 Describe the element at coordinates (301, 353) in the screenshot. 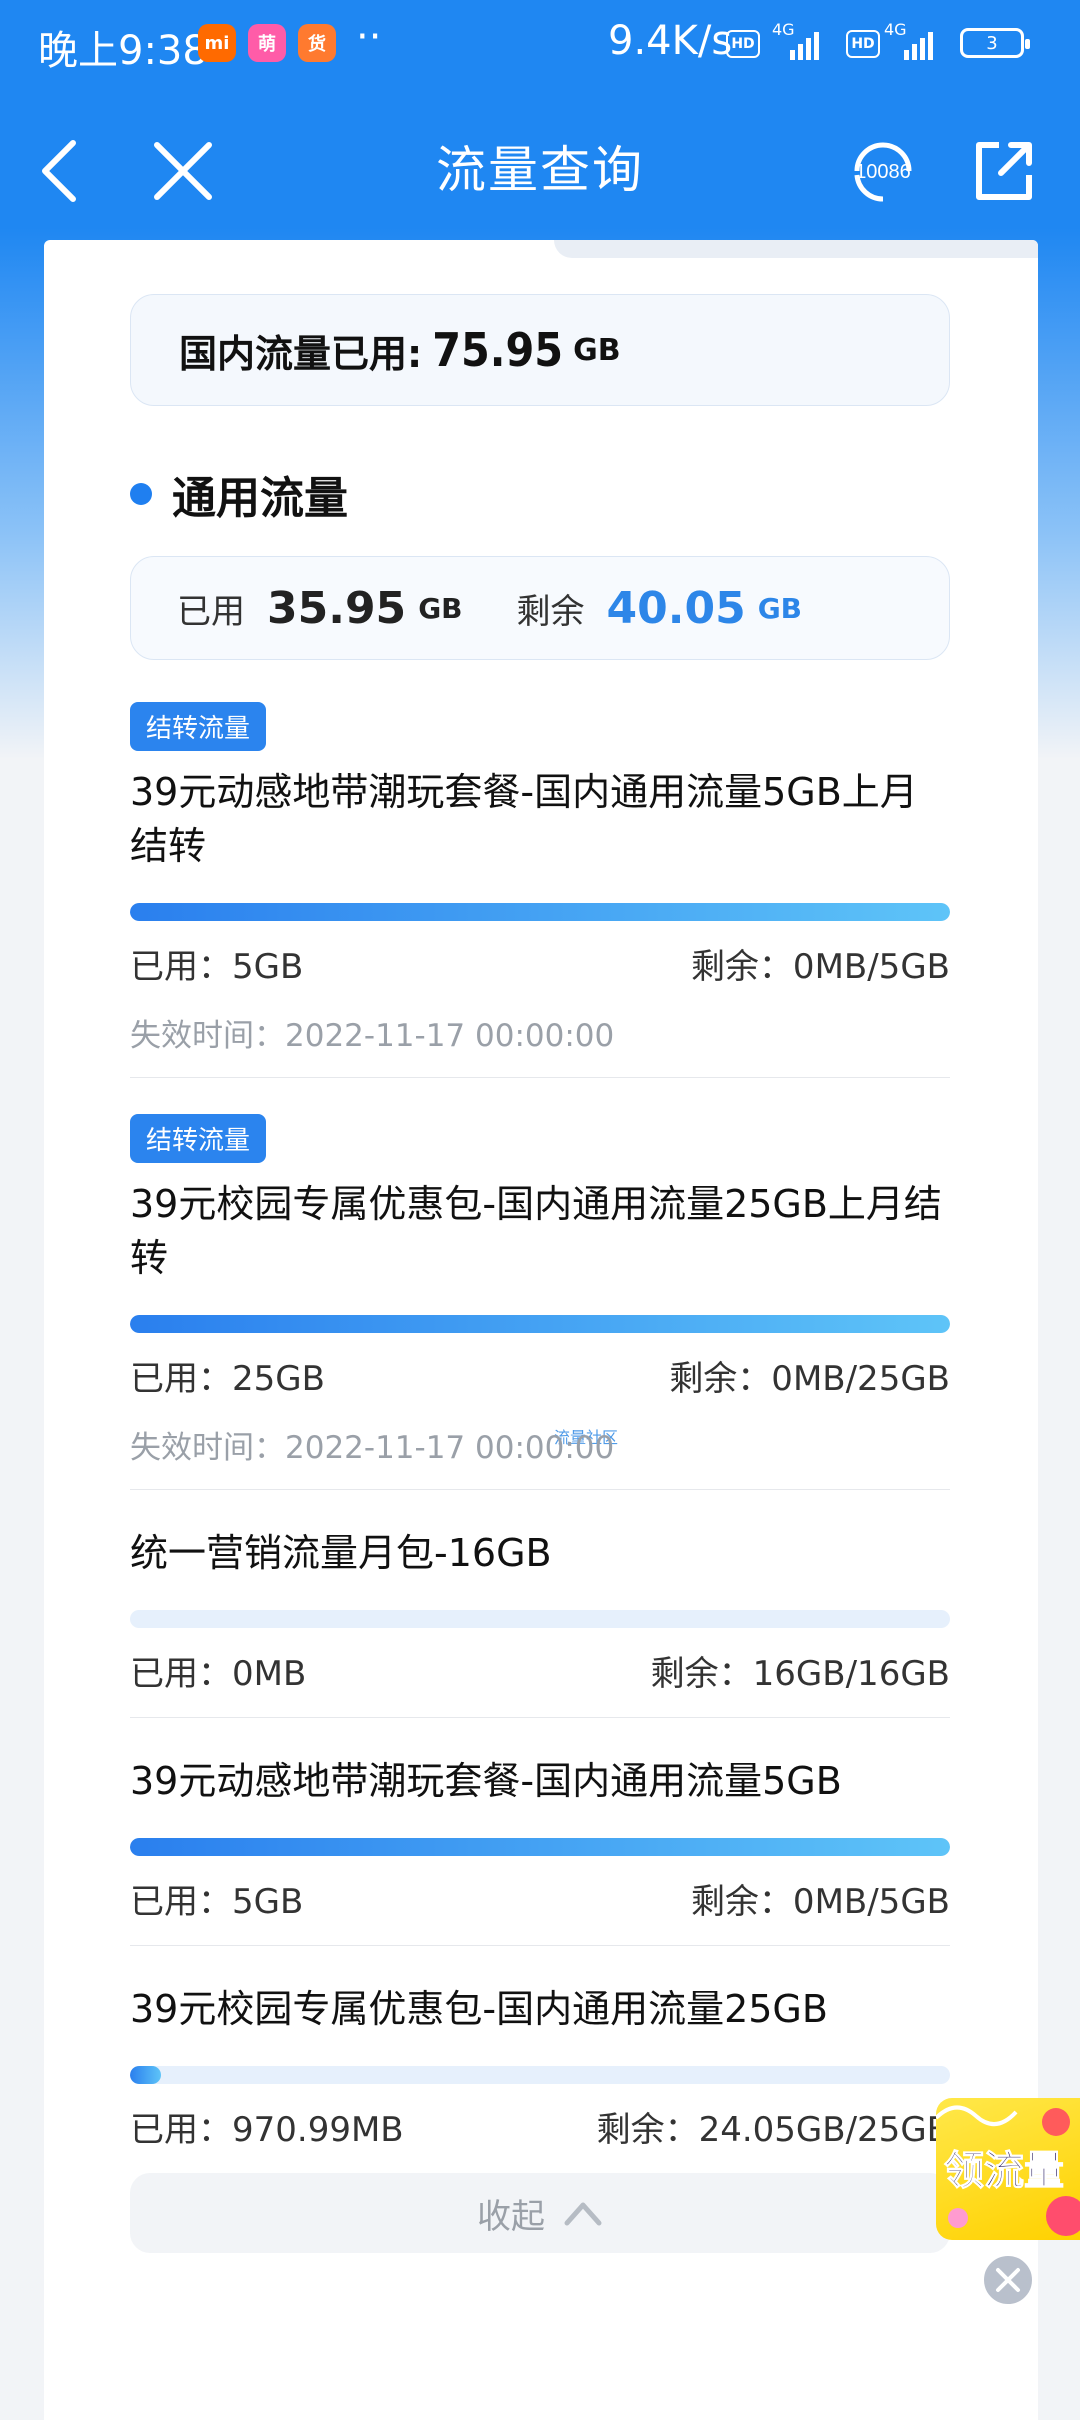

I see `summary-label: 国内流量已用:` at that location.